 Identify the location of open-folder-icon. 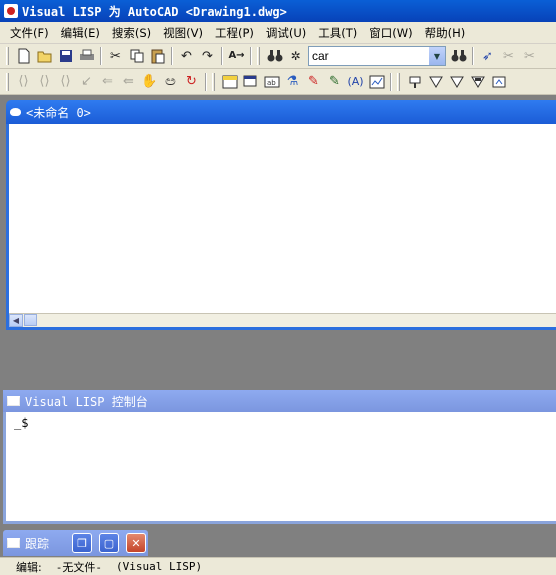
(44, 56).